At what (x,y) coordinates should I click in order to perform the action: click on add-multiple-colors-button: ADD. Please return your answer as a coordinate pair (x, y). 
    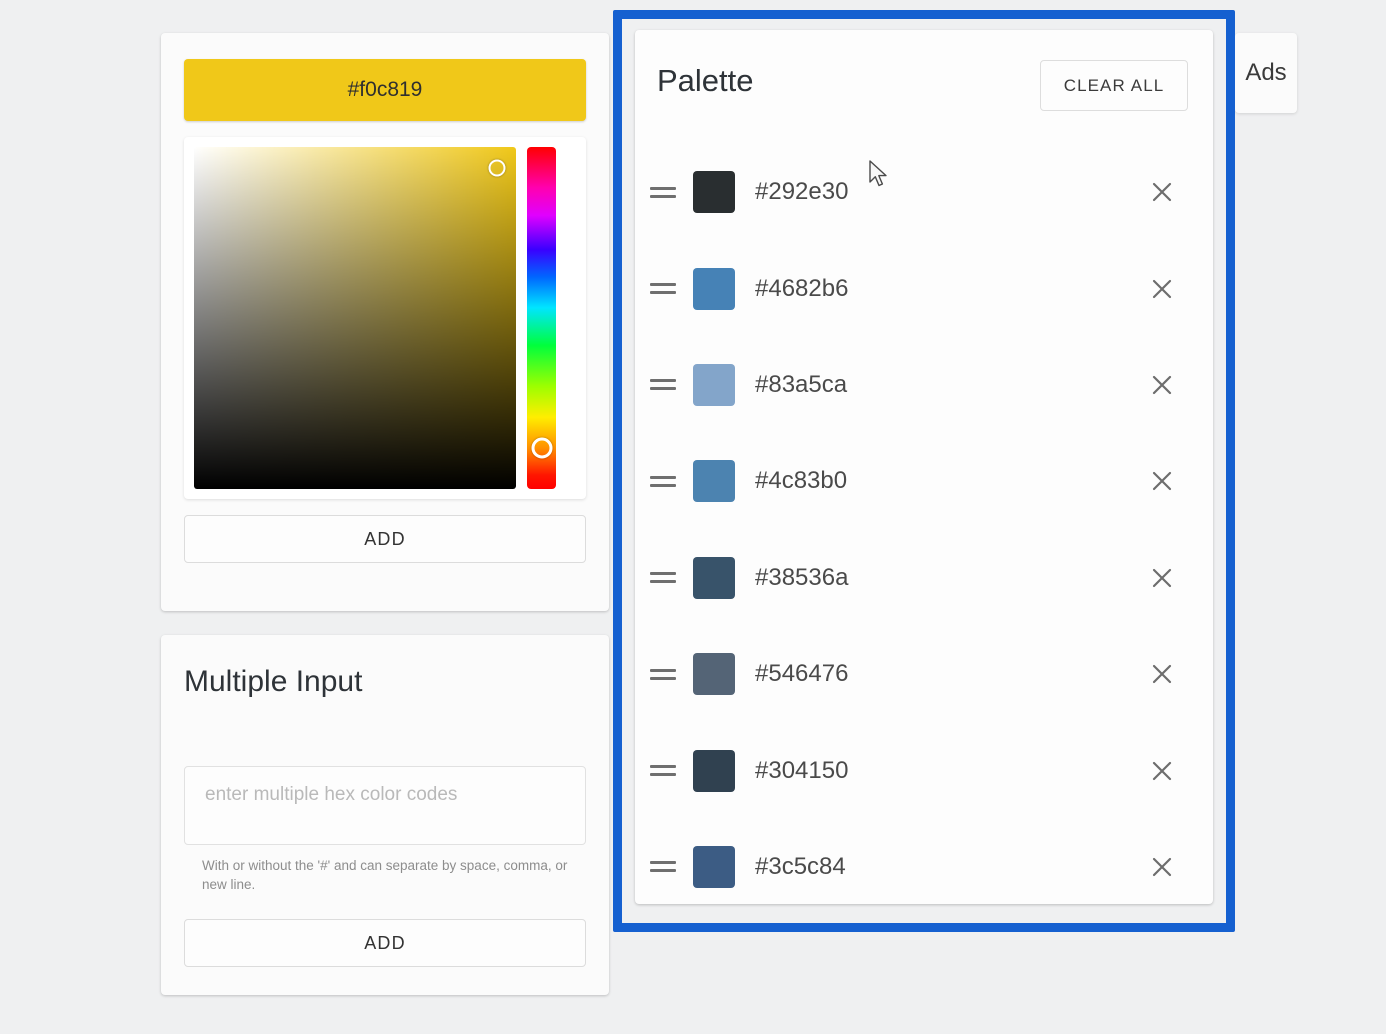
    Looking at the image, I should click on (385, 943).